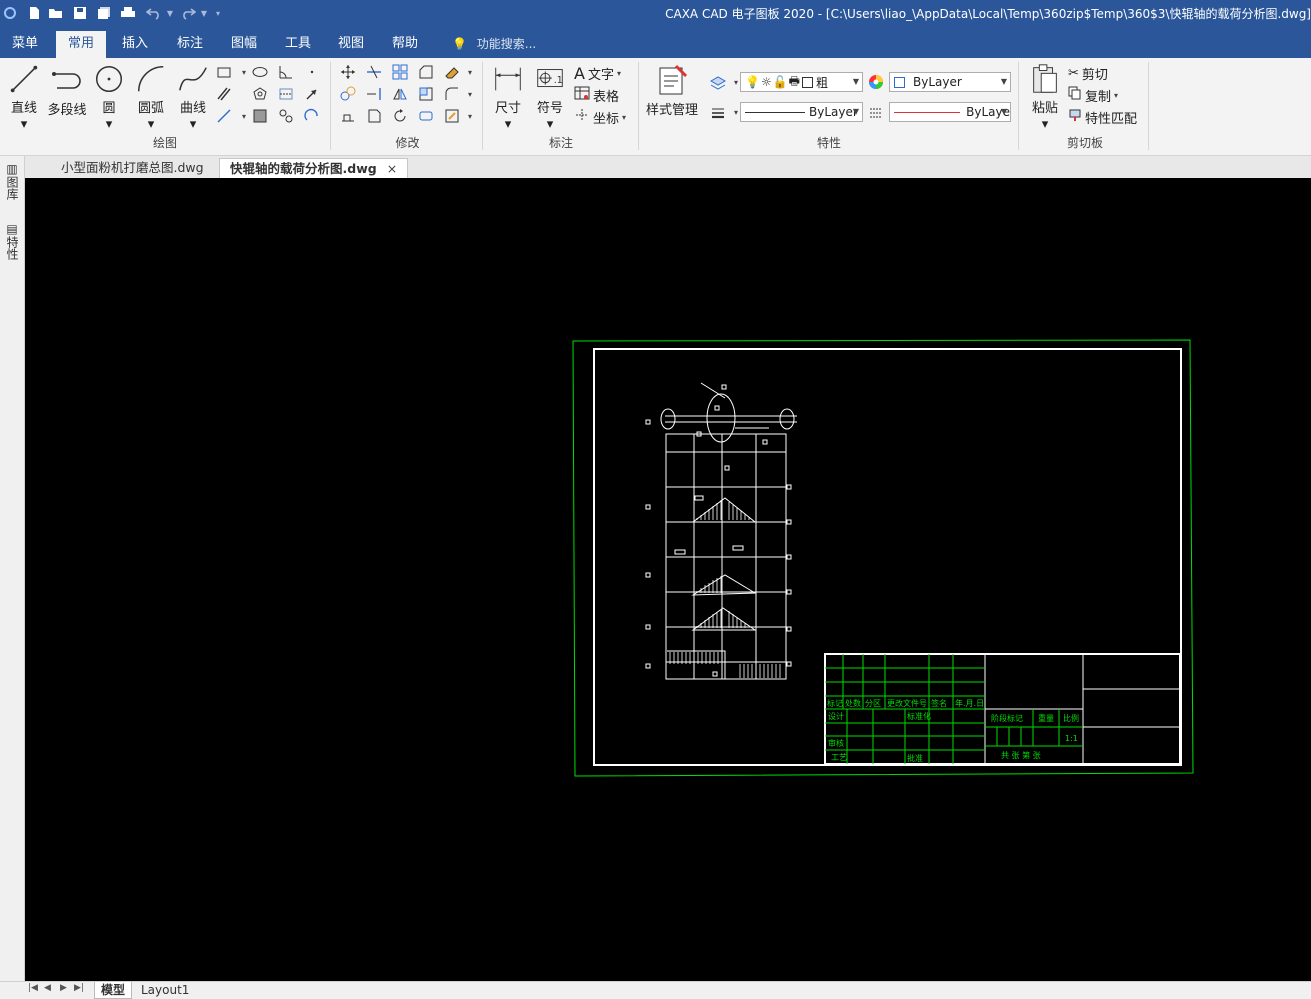 This screenshot has height=999, width=1311. Describe the element at coordinates (312, 116) in the screenshot. I see `block-icon` at that location.